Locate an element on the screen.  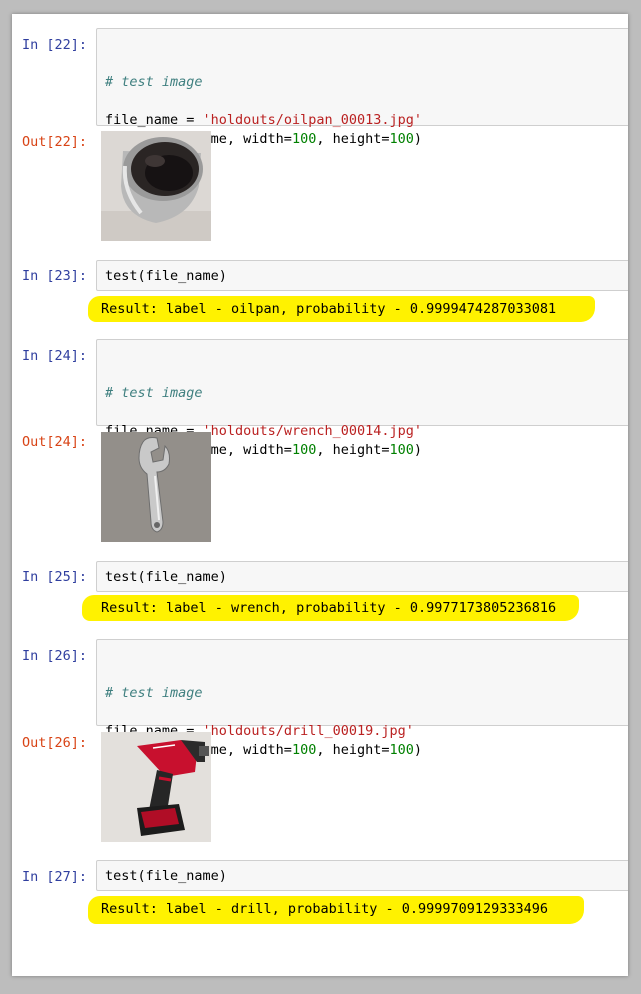
out-prompt: Out[24]: is located at coordinates (55, 442).